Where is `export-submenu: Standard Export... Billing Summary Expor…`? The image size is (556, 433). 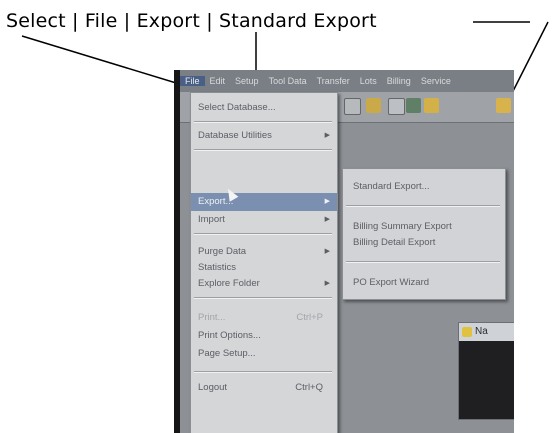
export-submenu: Standard Export... Billing Summary Expor… is located at coordinates (424, 234).